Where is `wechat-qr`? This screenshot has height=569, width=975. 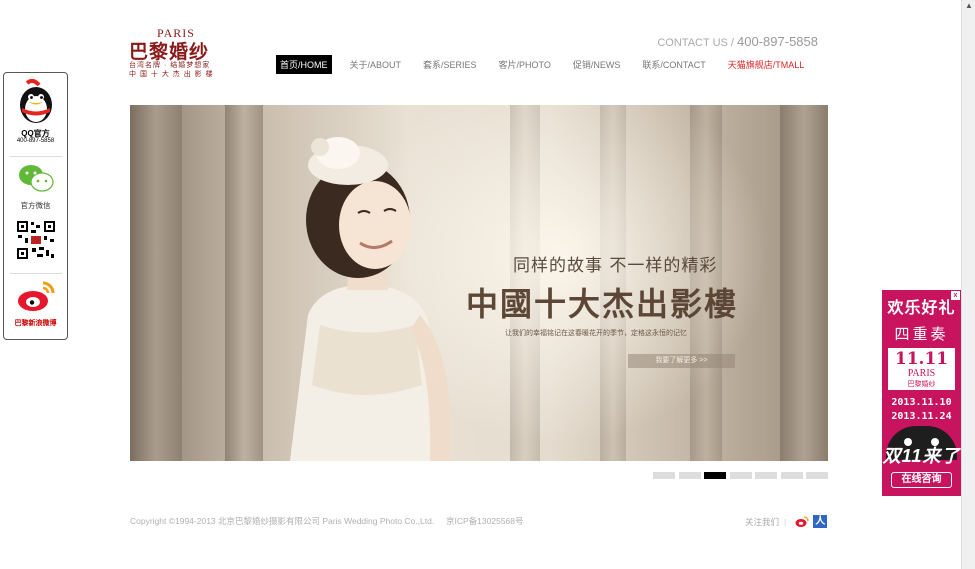 wechat-qr is located at coordinates (35, 242).